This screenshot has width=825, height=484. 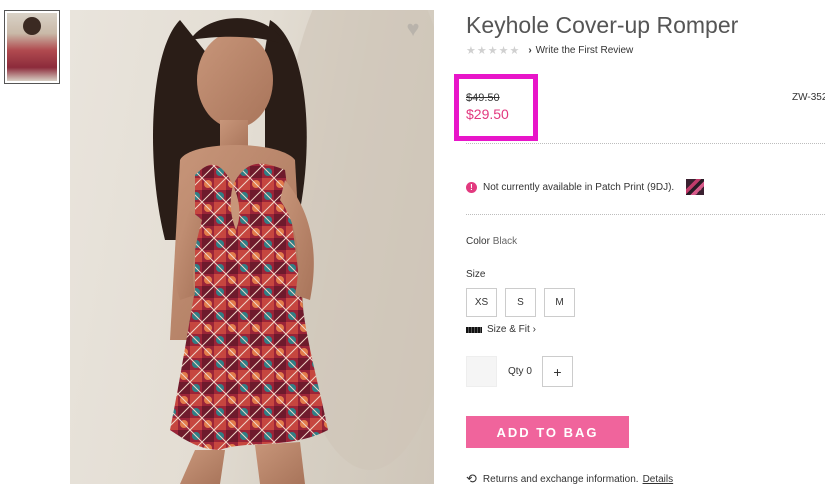 What do you see at coordinates (493, 51) in the screenshot?
I see `rating-stars: ★★★★★` at bounding box center [493, 51].